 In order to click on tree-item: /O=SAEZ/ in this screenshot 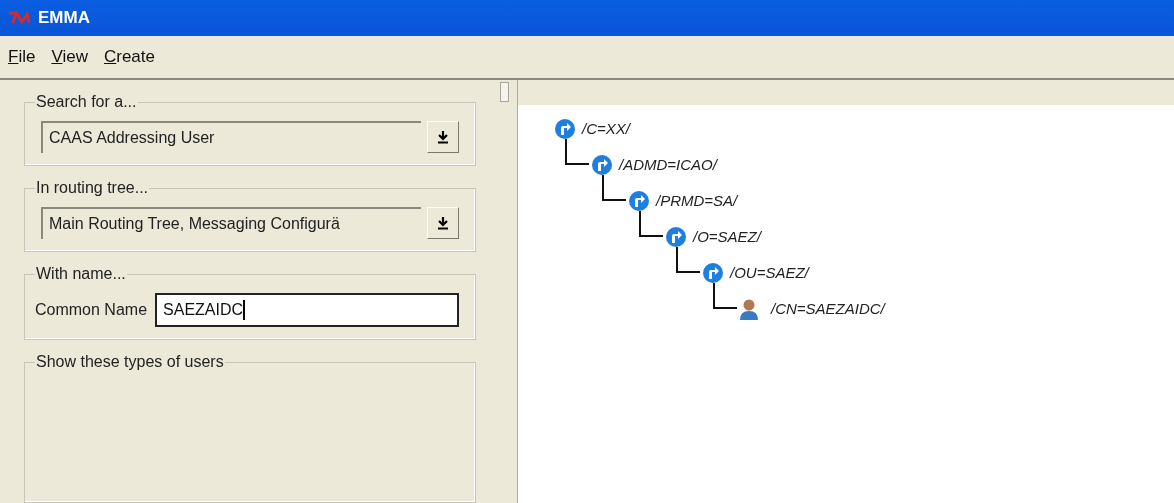, I will do `click(727, 237)`.